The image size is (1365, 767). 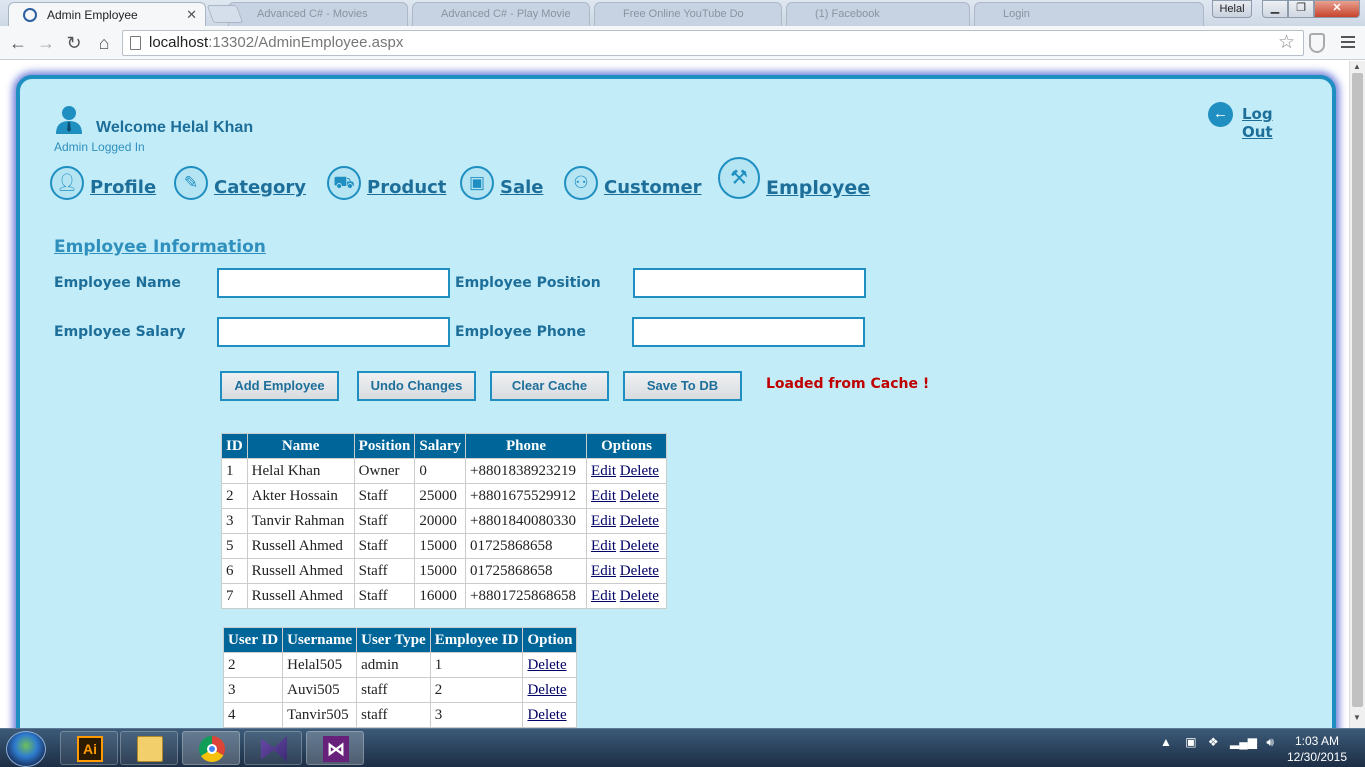 I want to click on chrome-taskbar-icon, so click(x=211, y=748).